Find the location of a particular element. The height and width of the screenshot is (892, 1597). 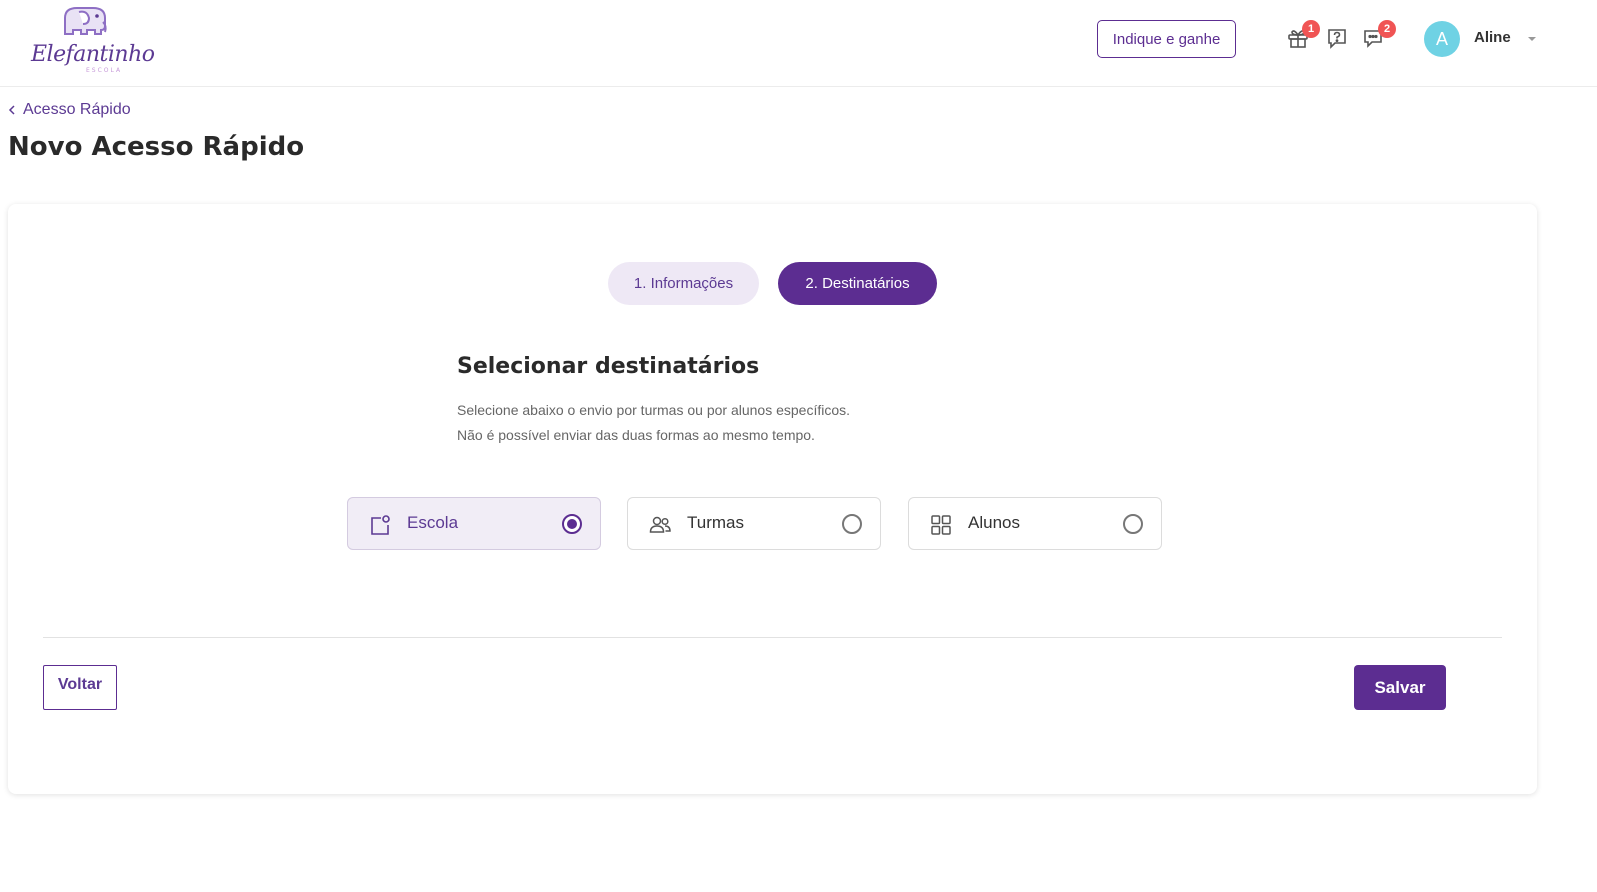

section-title: Selecionar destinatários is located at coordinates (608, 366).